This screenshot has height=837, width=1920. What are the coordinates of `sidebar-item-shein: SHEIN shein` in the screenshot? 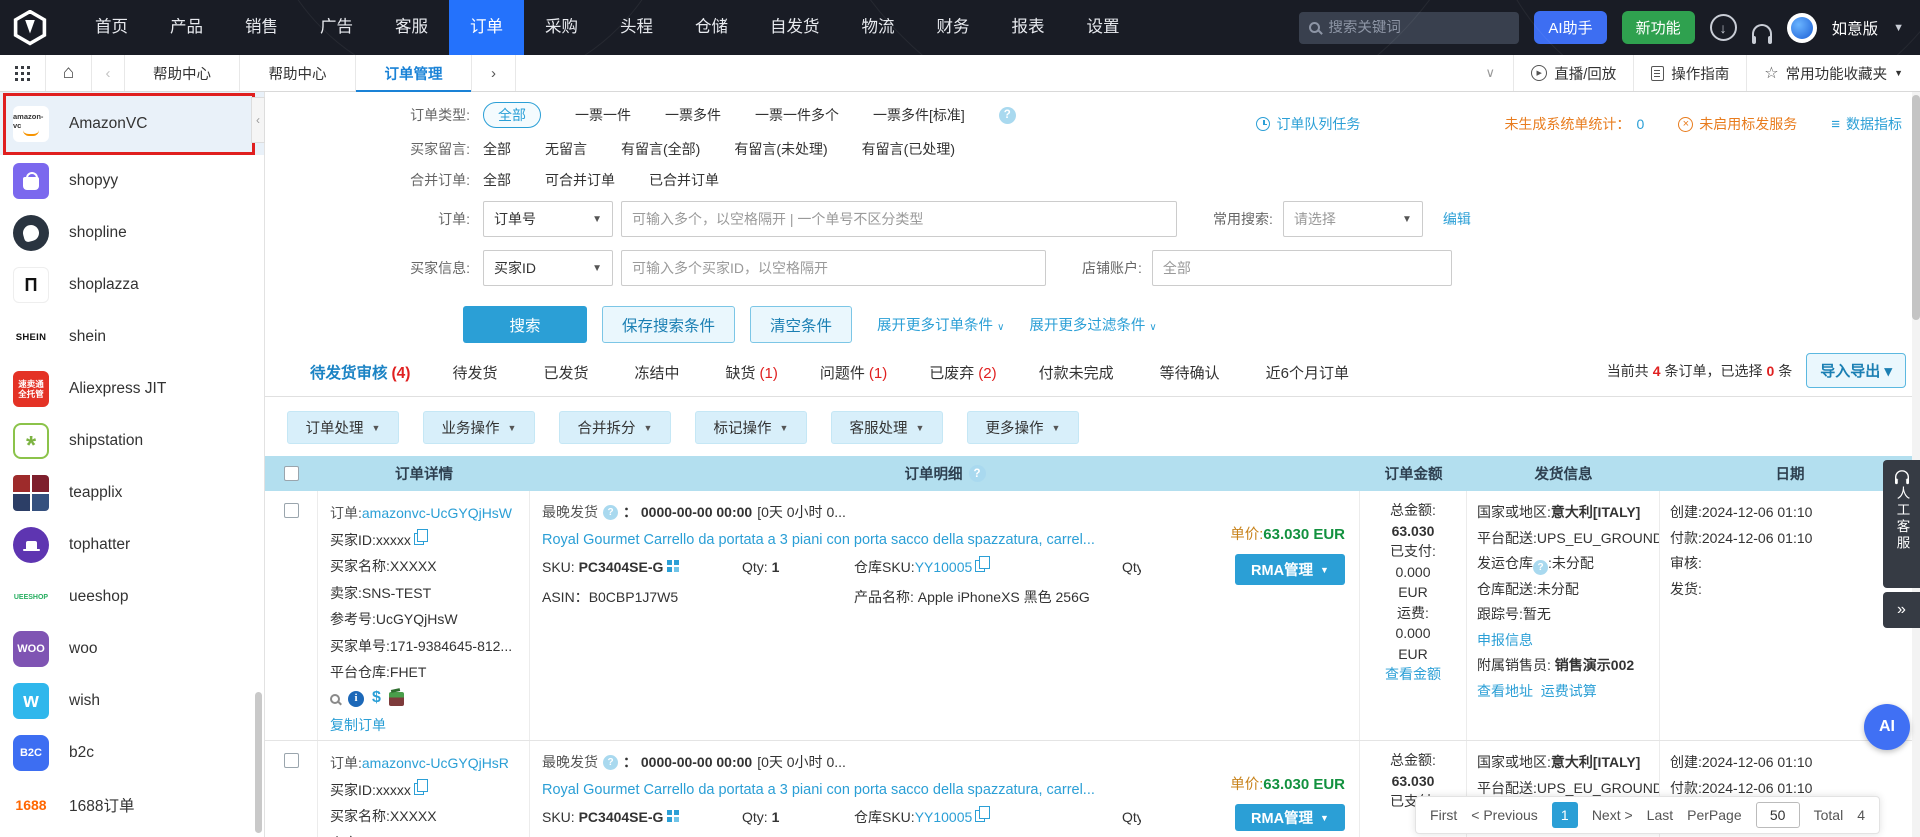 It's located at (132, 337).